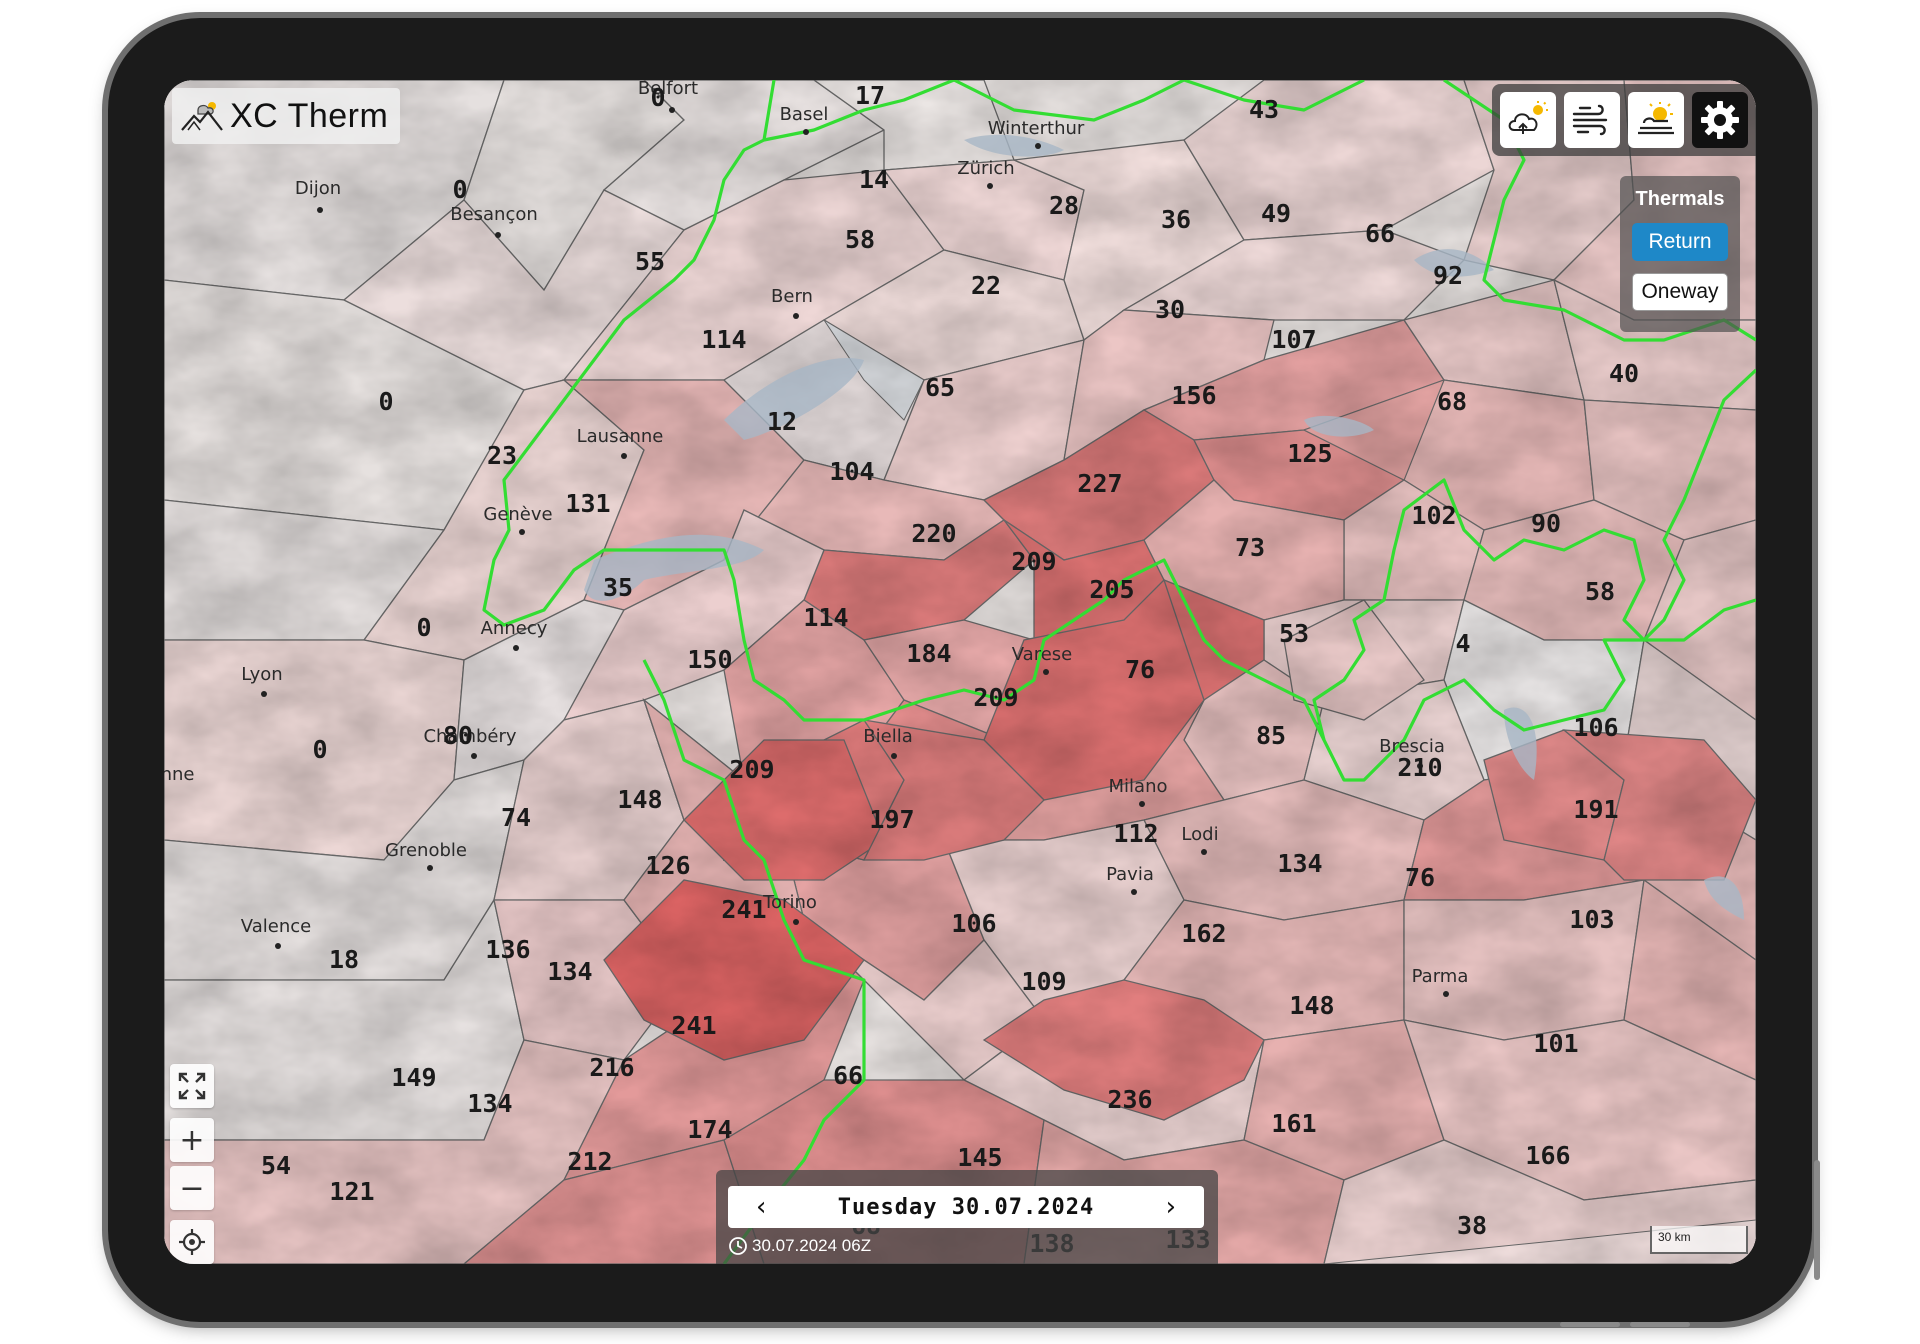 This screenshot has width=1920, height=1344. What do you see at coordinates (887, 736) in the screenshot?
I see `city-label: Biella` at bounding box center [887, 736].